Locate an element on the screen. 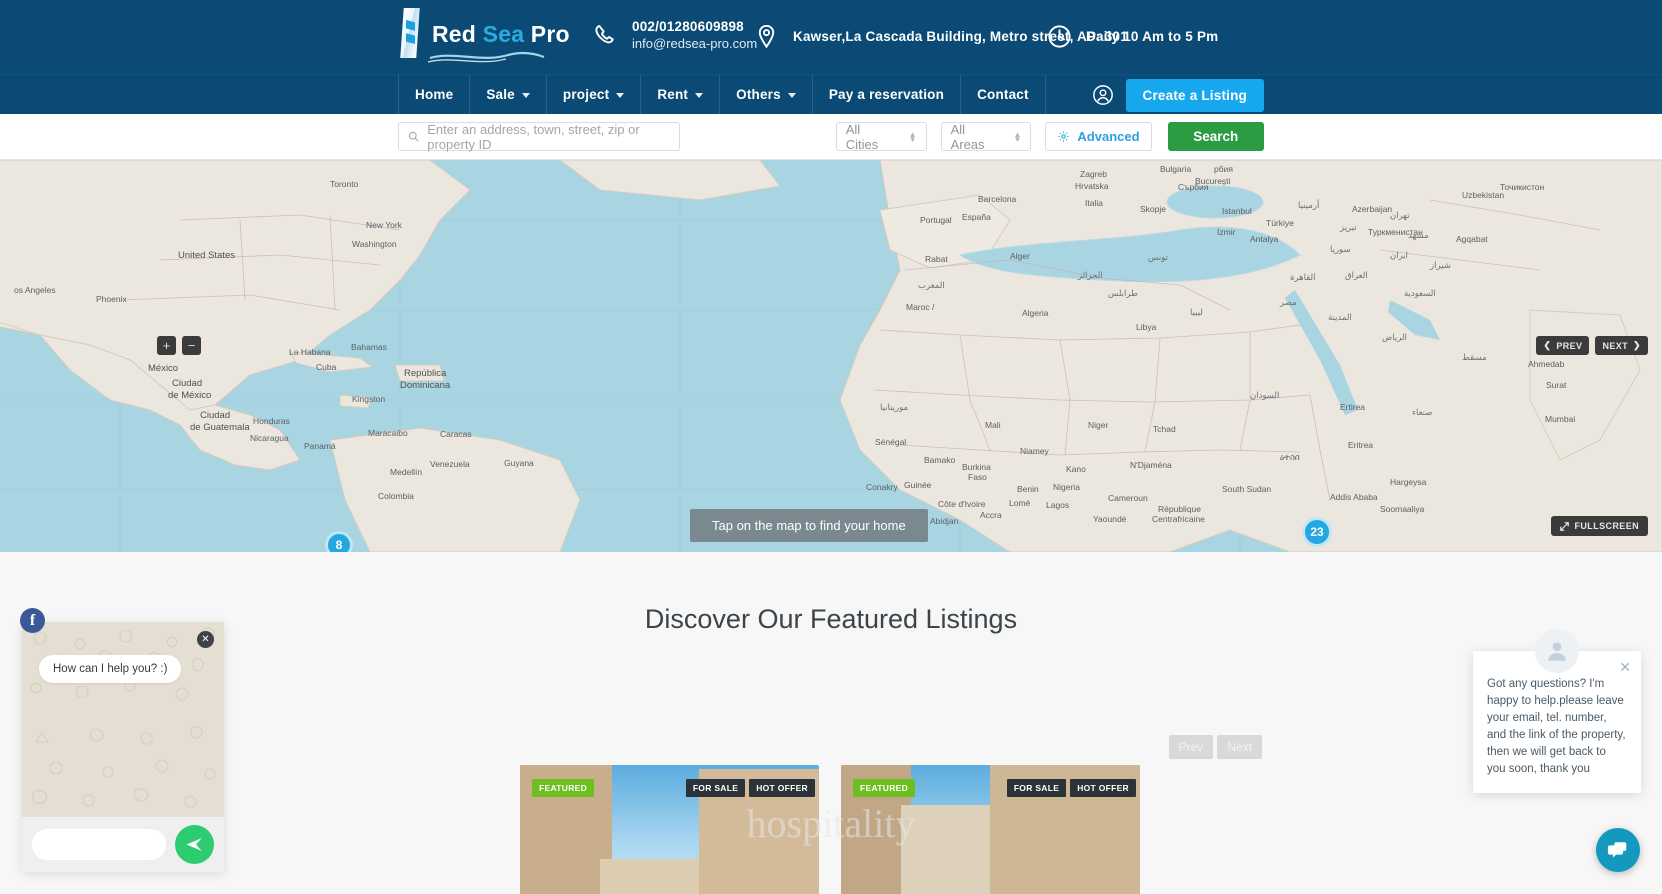  svg-text: الرياض is located at coordinates (1394, 338).